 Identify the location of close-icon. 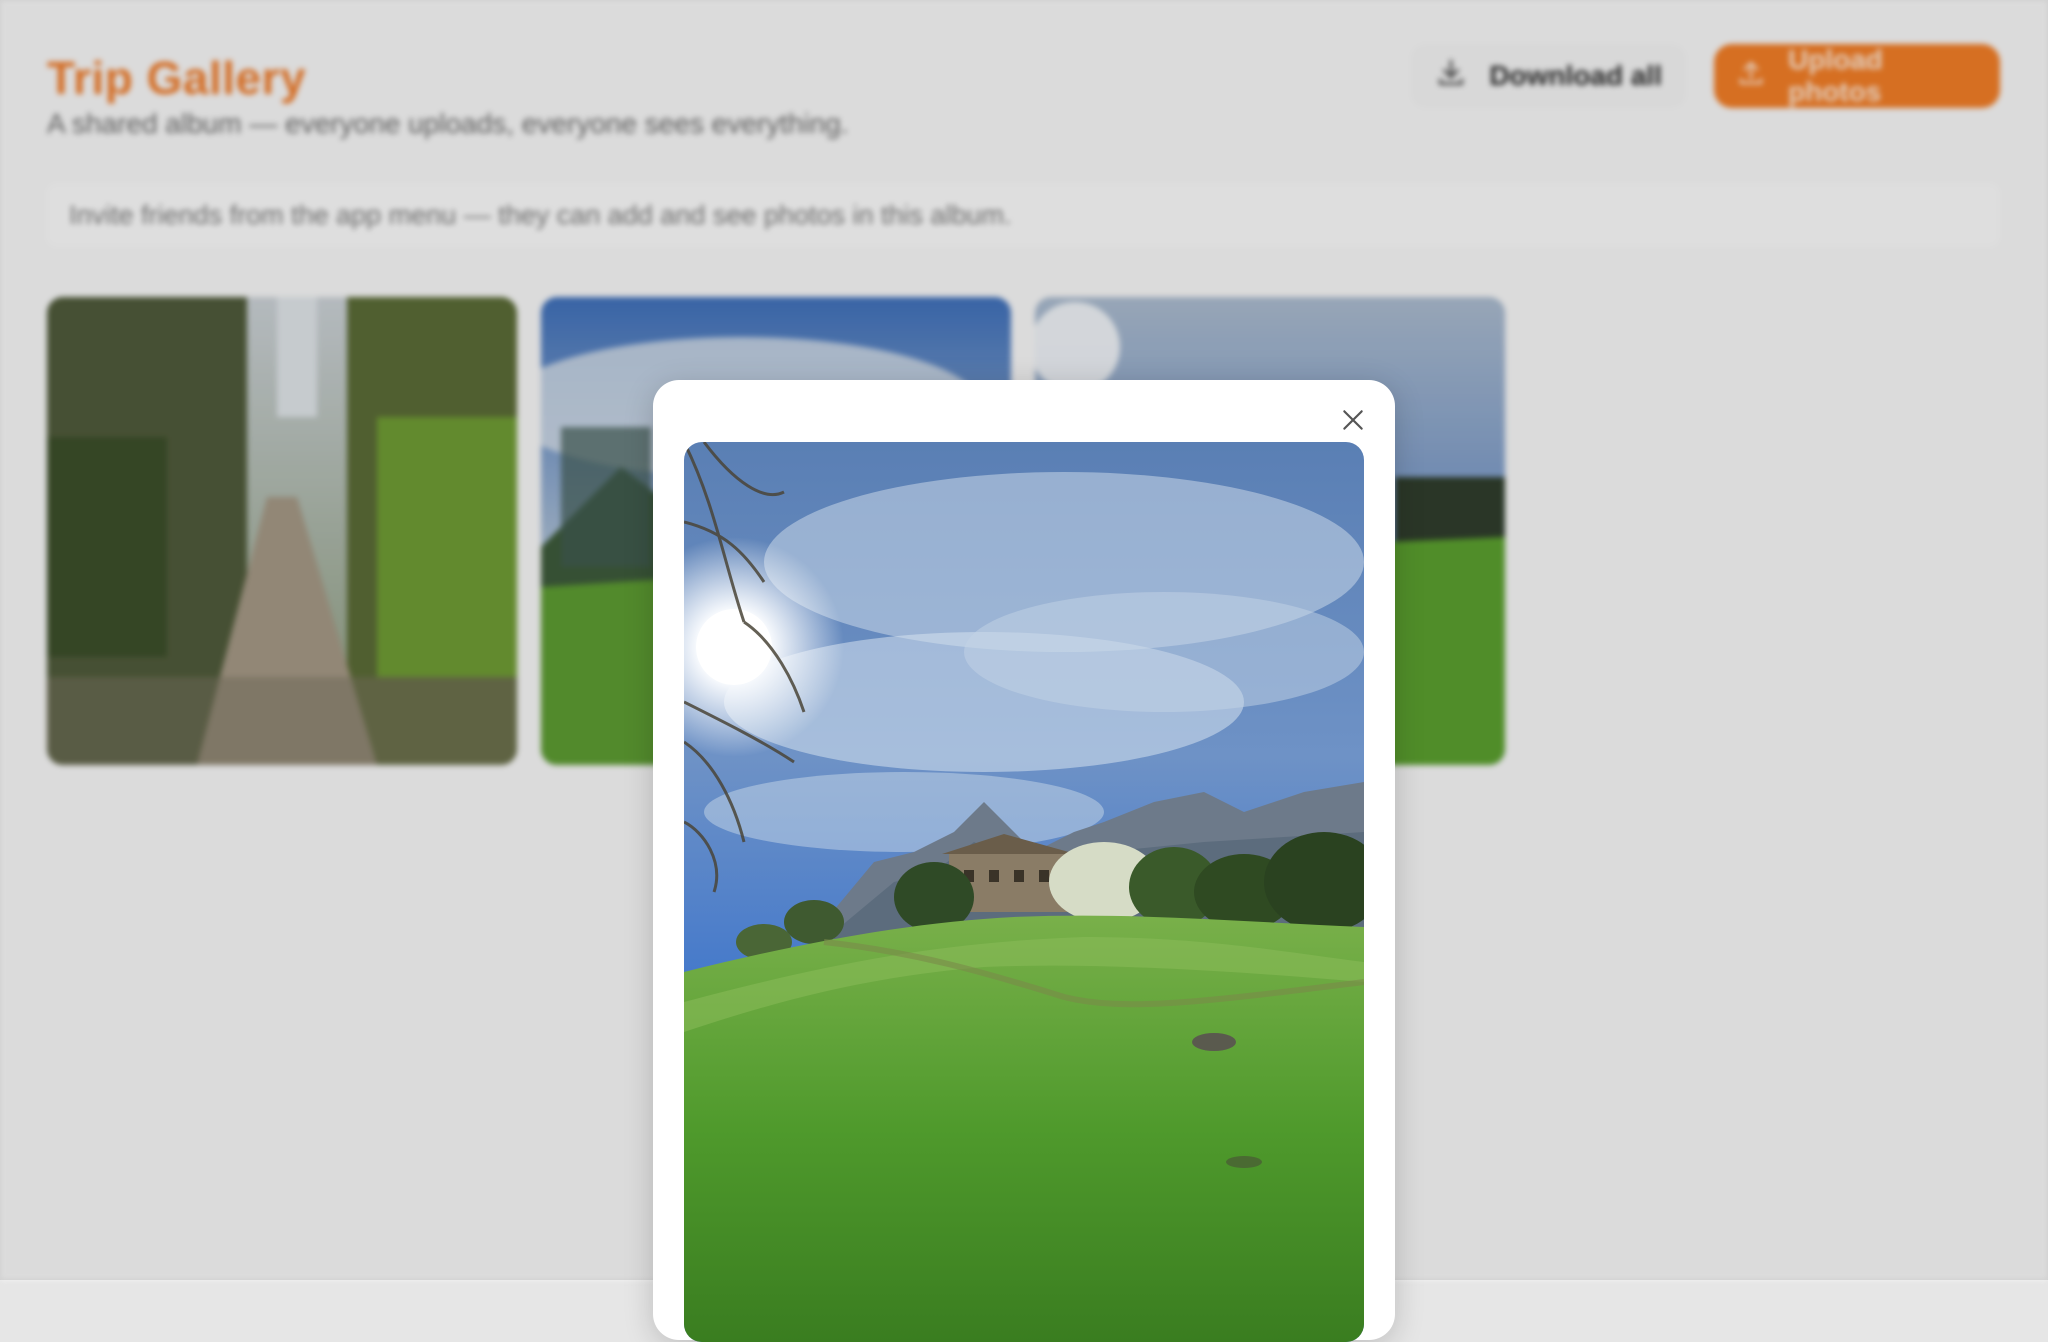
(1353, 422).